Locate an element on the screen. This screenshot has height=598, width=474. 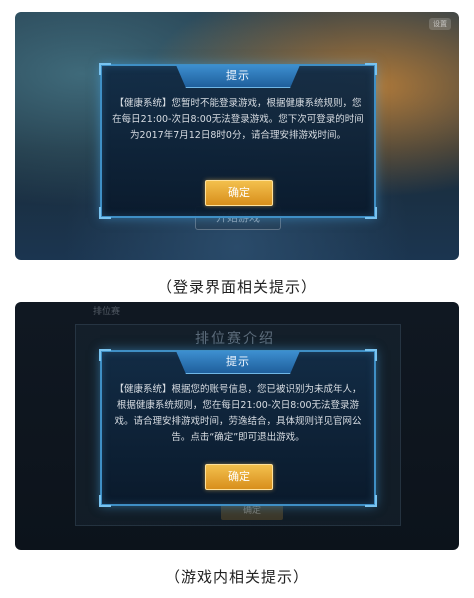
settings-chip: 设置 is located at coordinates (440, 24).